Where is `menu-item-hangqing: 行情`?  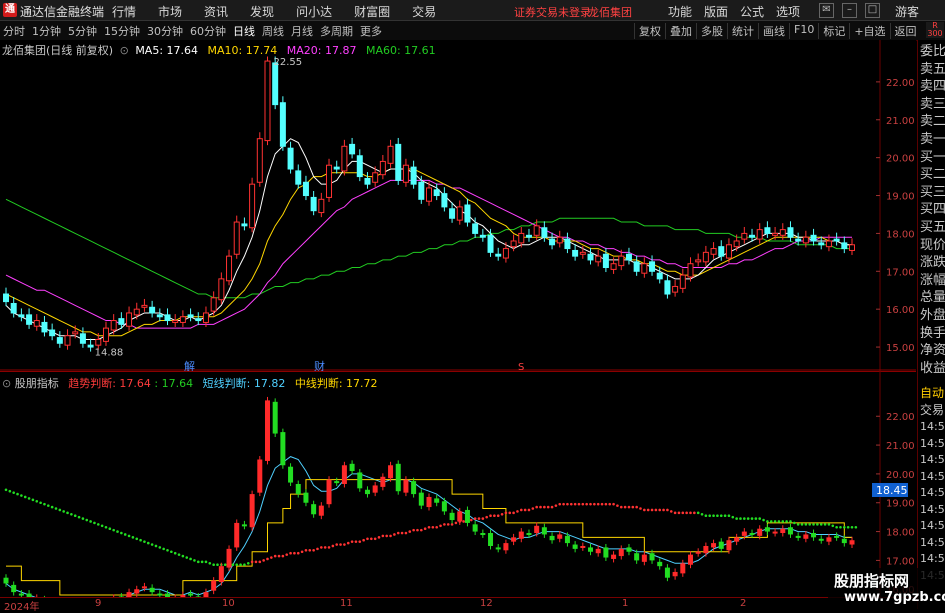
menu-item-hangqing: 行情 is located at coordinates (124, 11).